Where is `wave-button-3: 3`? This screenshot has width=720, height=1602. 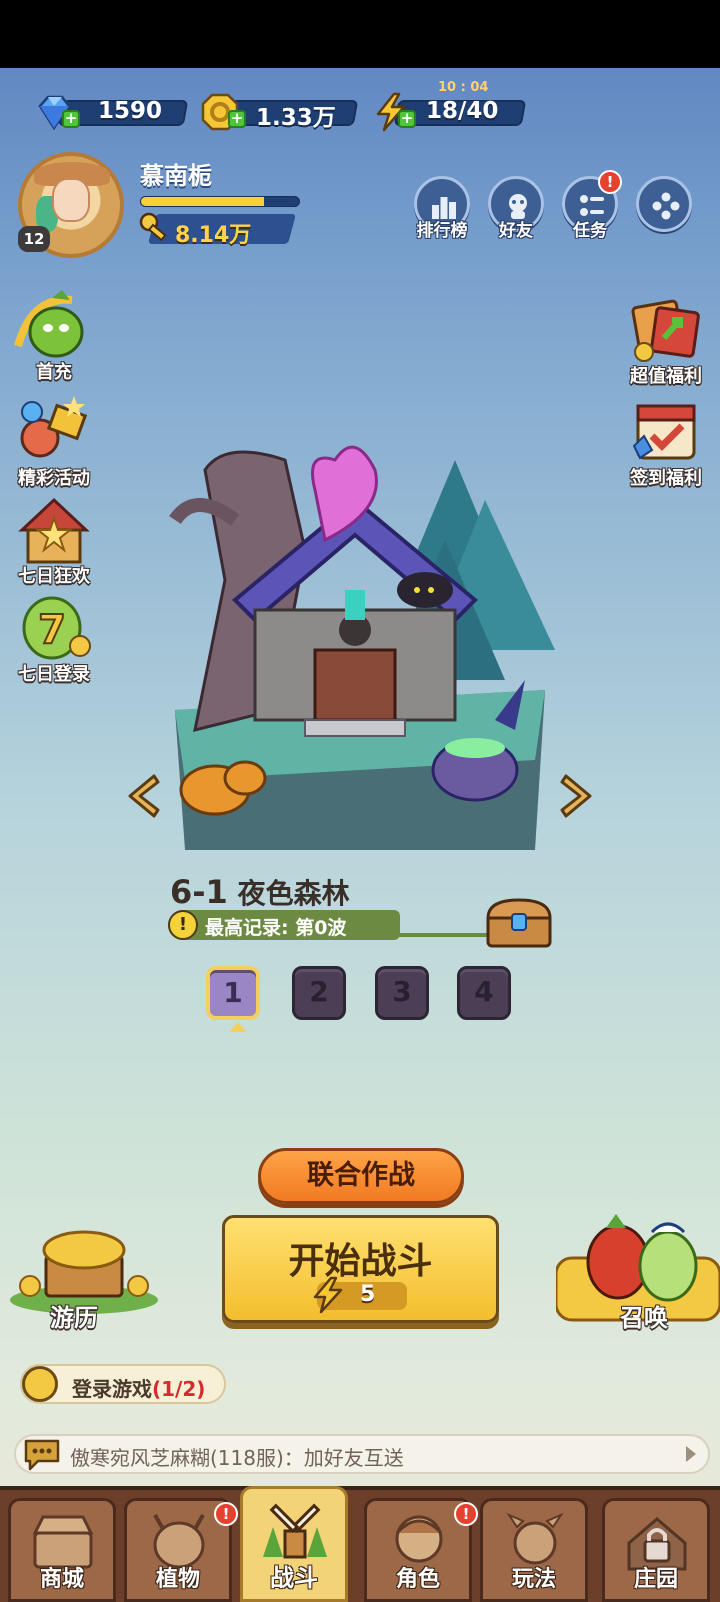 wave-button-3: 3 is located at coordinates (402, 993).